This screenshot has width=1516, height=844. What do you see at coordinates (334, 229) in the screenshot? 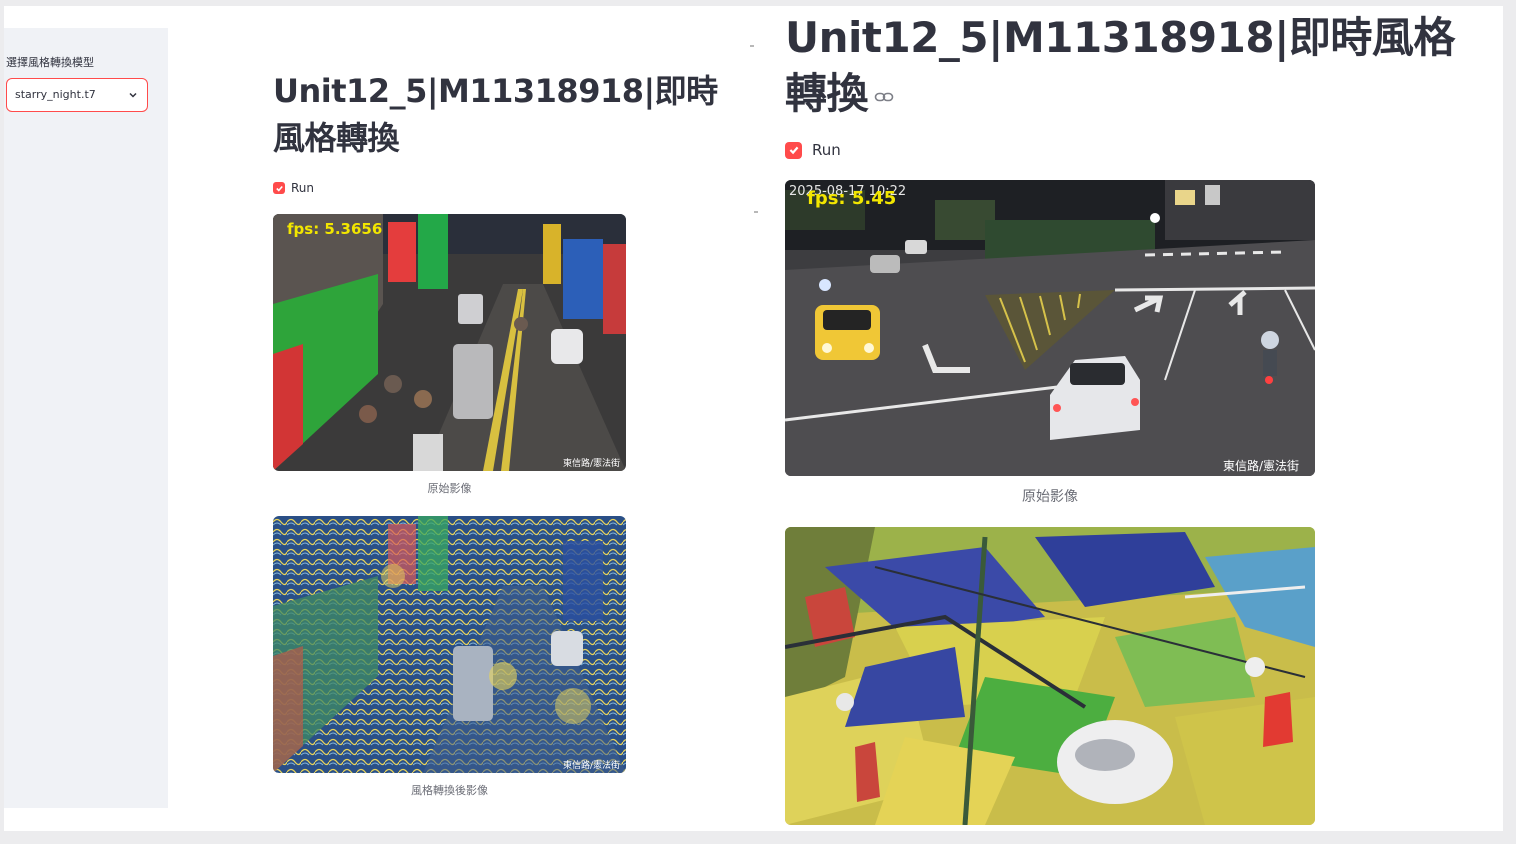
I see `fps-overlay: fps: 5.3656` at bounding box center [334, 229].